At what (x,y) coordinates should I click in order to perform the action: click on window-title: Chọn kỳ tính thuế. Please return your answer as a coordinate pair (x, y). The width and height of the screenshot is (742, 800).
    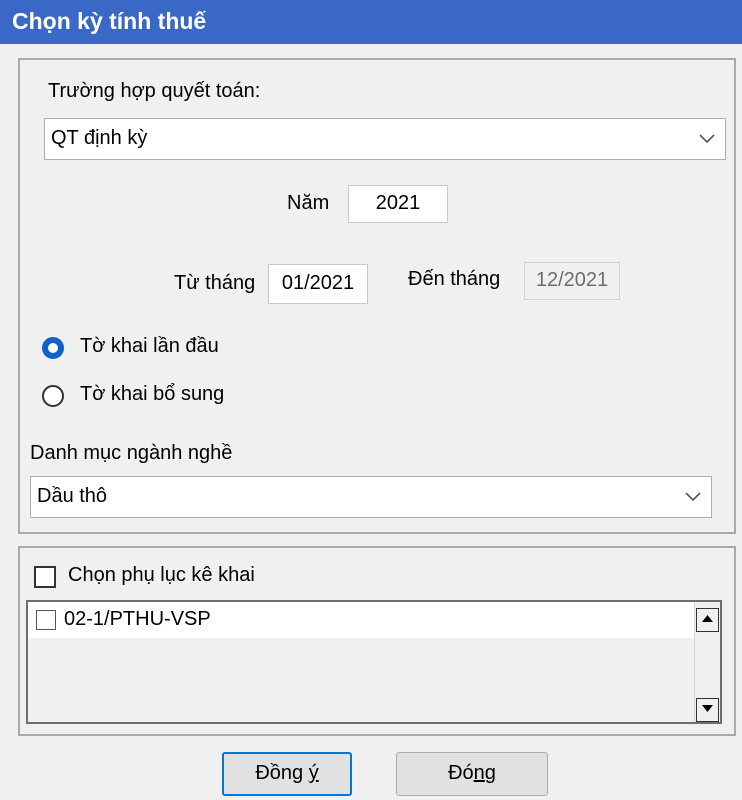
    Looking at the image, I should click on (109, 21).